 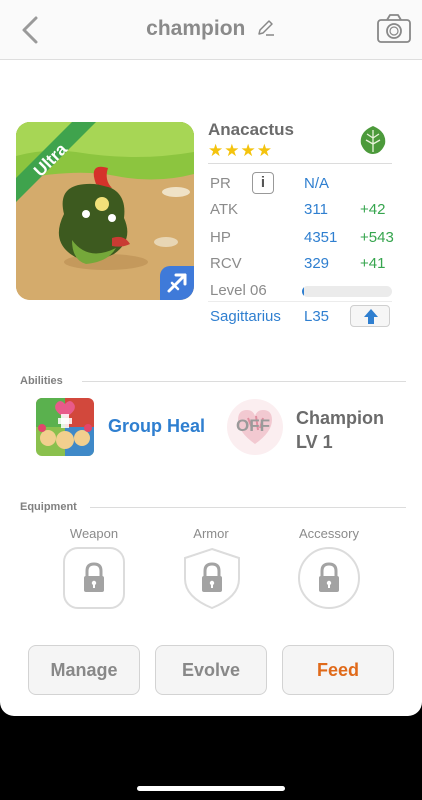 What do you see at coordinates (94, 578) in the screenshot?
I see `weapon-slot` at bounding box center [94, 578].